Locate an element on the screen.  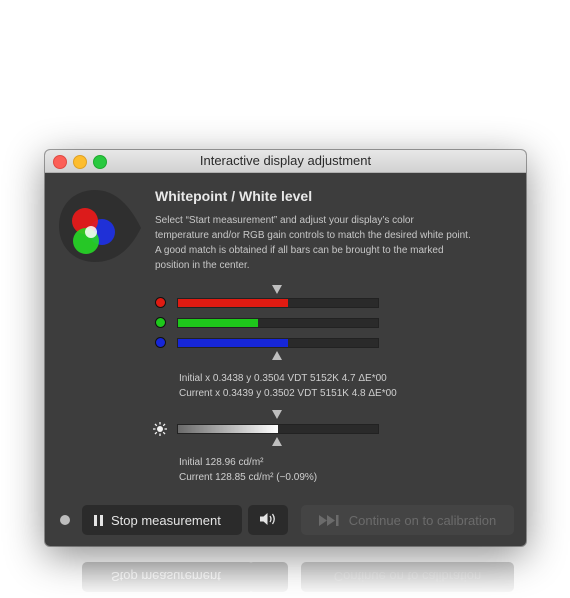
section-heading: Whitepoint / White level is located at coordinates (234, 196).